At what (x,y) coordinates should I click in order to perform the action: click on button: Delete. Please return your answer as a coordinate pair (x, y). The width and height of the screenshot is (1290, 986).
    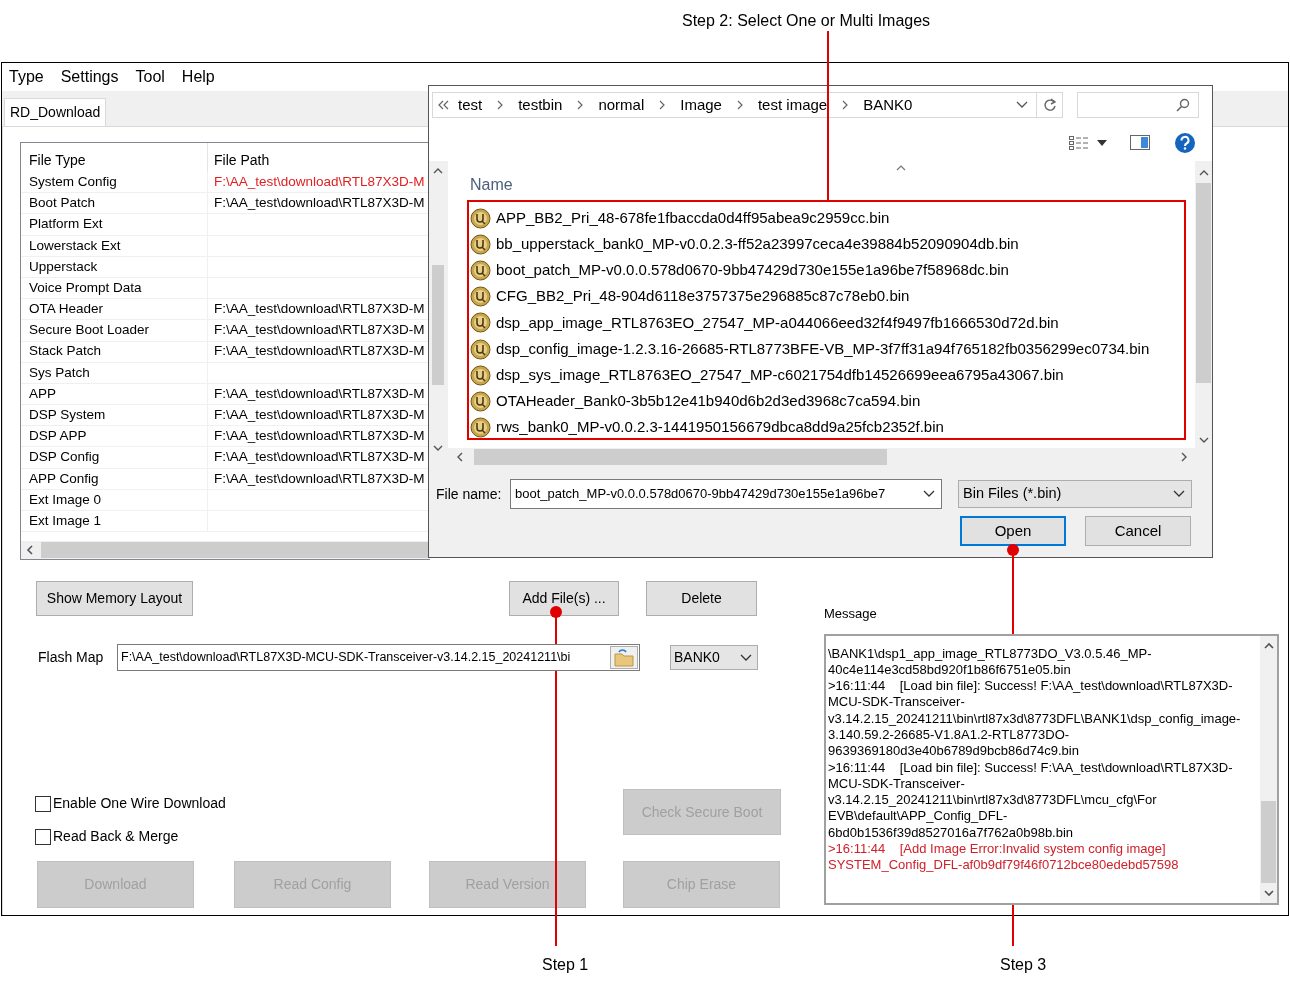
    Looking at the image, I should click on (701, 598).